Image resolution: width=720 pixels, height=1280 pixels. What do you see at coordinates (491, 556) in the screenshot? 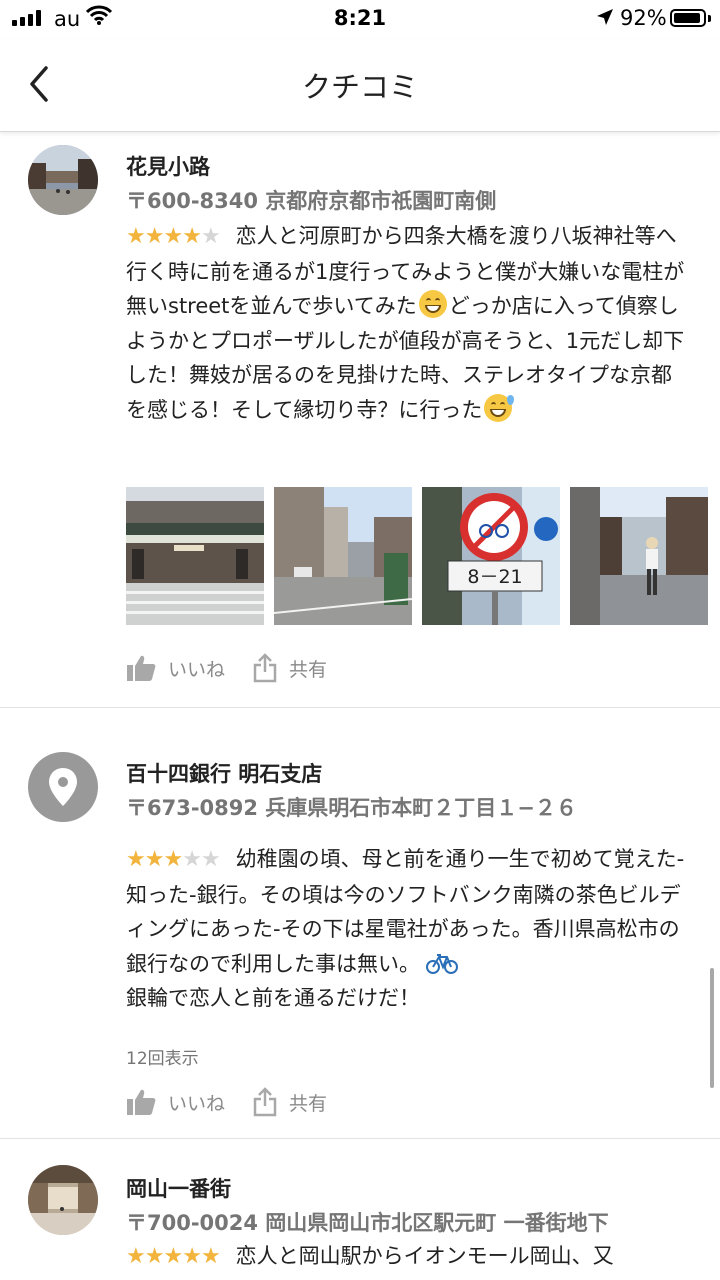
I see `photo-thumbnail: 8－21` at bounding box center [491, 556].